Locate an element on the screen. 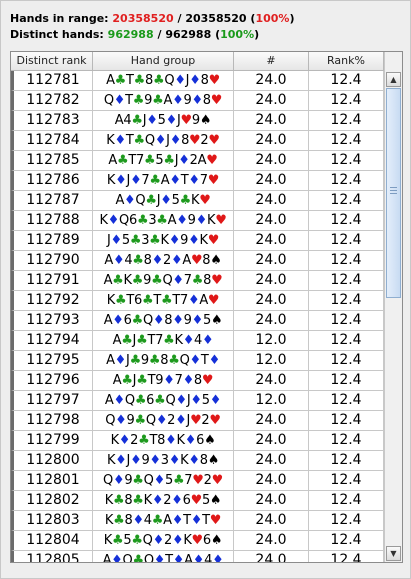 Image resolution: width=411 pixels, height=579 pixels. table-row: 112781 A♣T♣8♣Q♦J♦8♥ 24.0 12.4 is located at coordinates (197, 81).